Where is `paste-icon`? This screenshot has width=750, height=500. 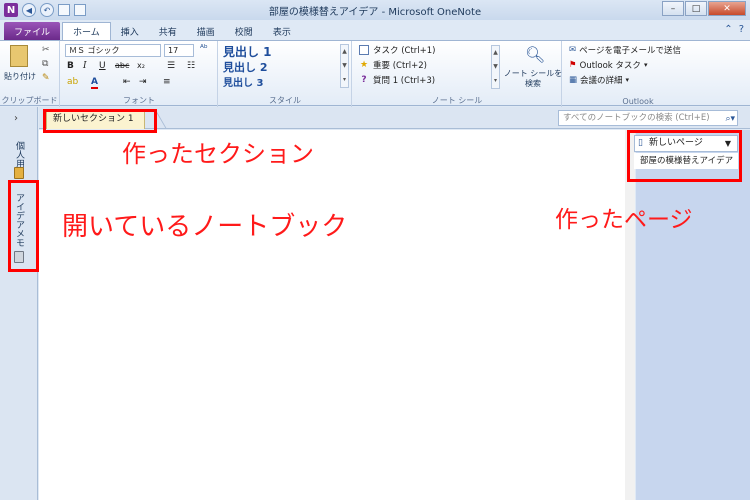 paste-icon is located at coordinates (19, 56).